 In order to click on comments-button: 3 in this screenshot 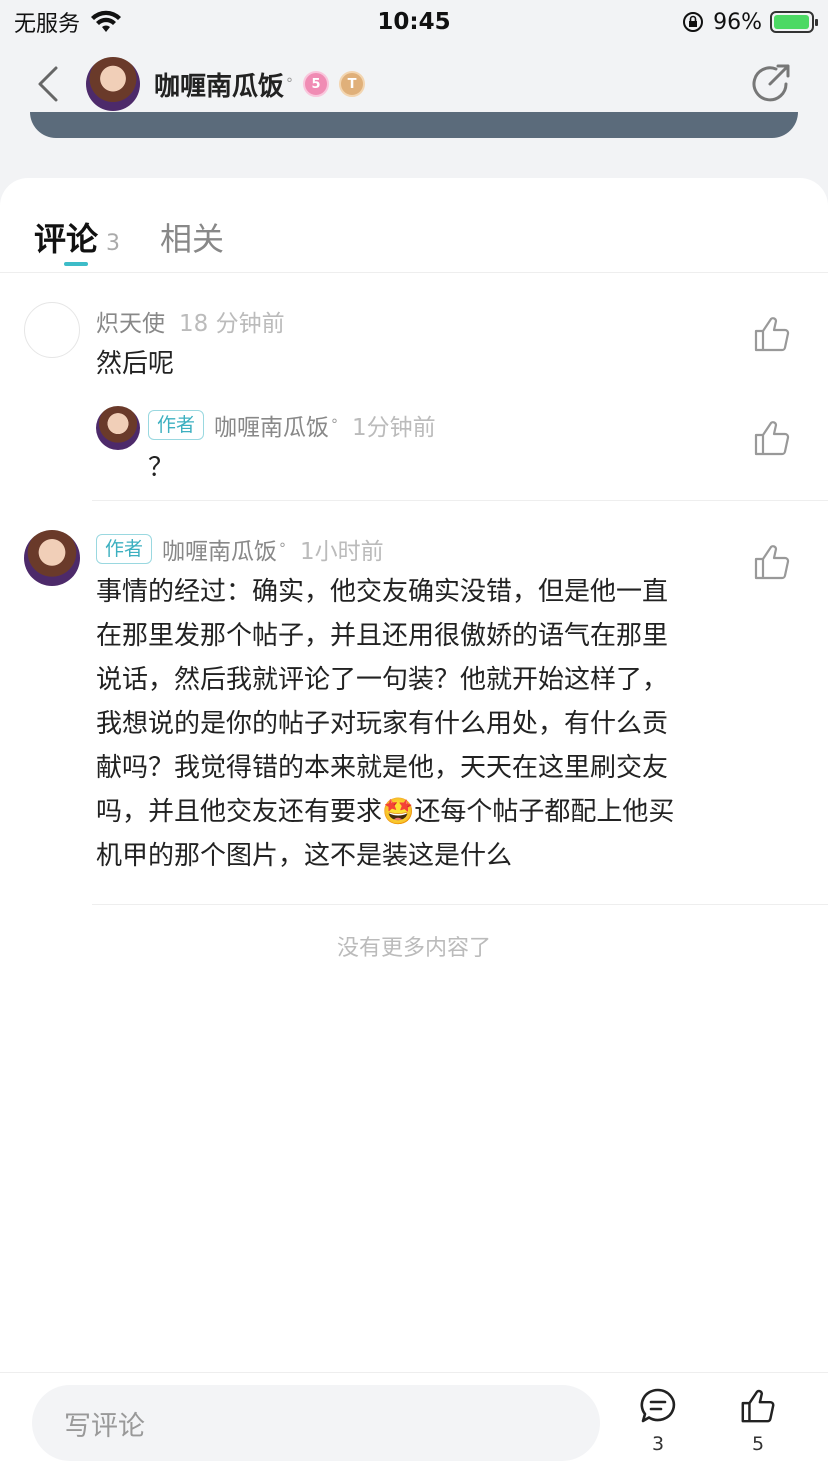, I will do `click(658, 1421)`.